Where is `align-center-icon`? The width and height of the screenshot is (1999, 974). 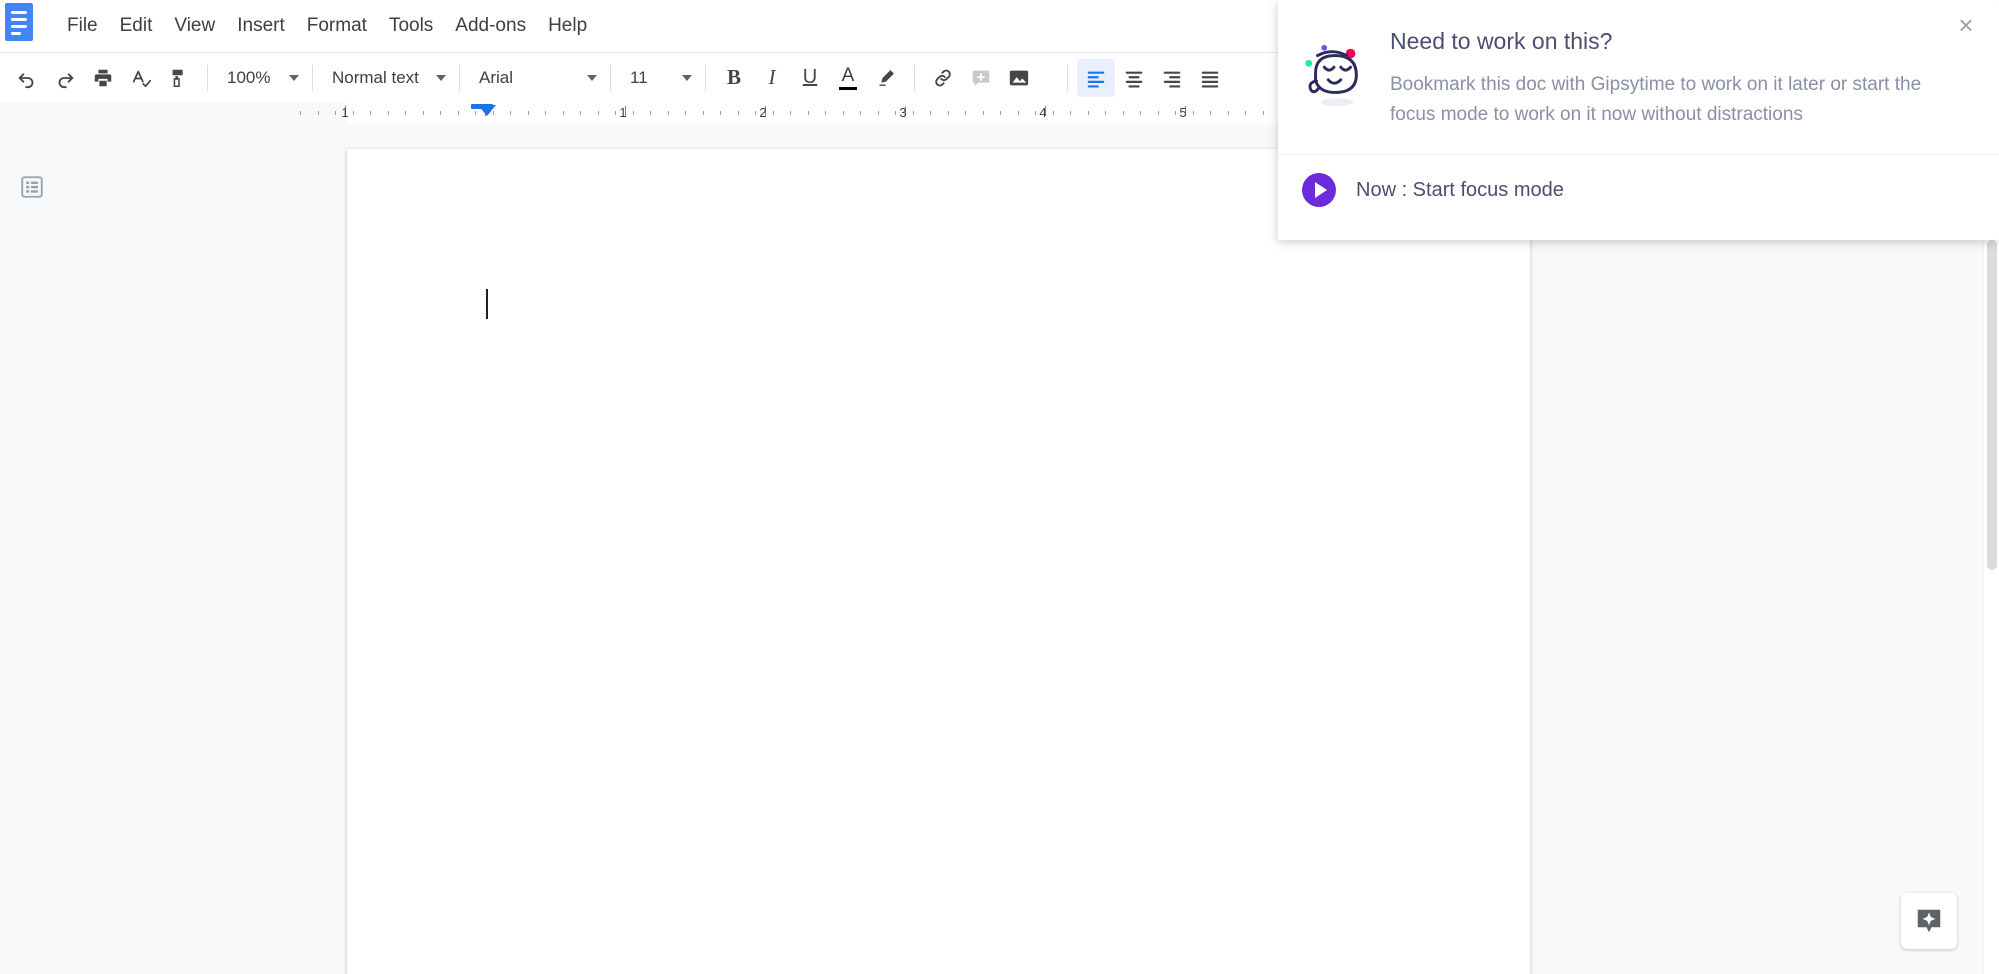
align-center-icon is located at coordinates (1134, 78).